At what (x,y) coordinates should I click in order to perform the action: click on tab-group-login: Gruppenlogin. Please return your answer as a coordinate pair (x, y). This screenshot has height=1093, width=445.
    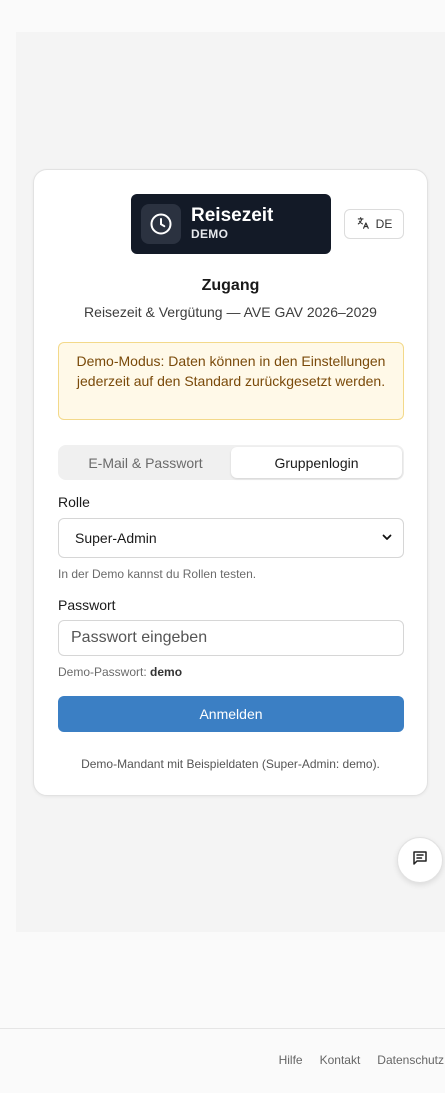
    Looking at the image, I should click on (316, 462).